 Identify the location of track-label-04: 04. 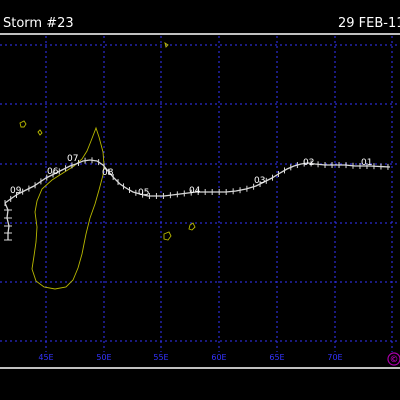
(195, 191).